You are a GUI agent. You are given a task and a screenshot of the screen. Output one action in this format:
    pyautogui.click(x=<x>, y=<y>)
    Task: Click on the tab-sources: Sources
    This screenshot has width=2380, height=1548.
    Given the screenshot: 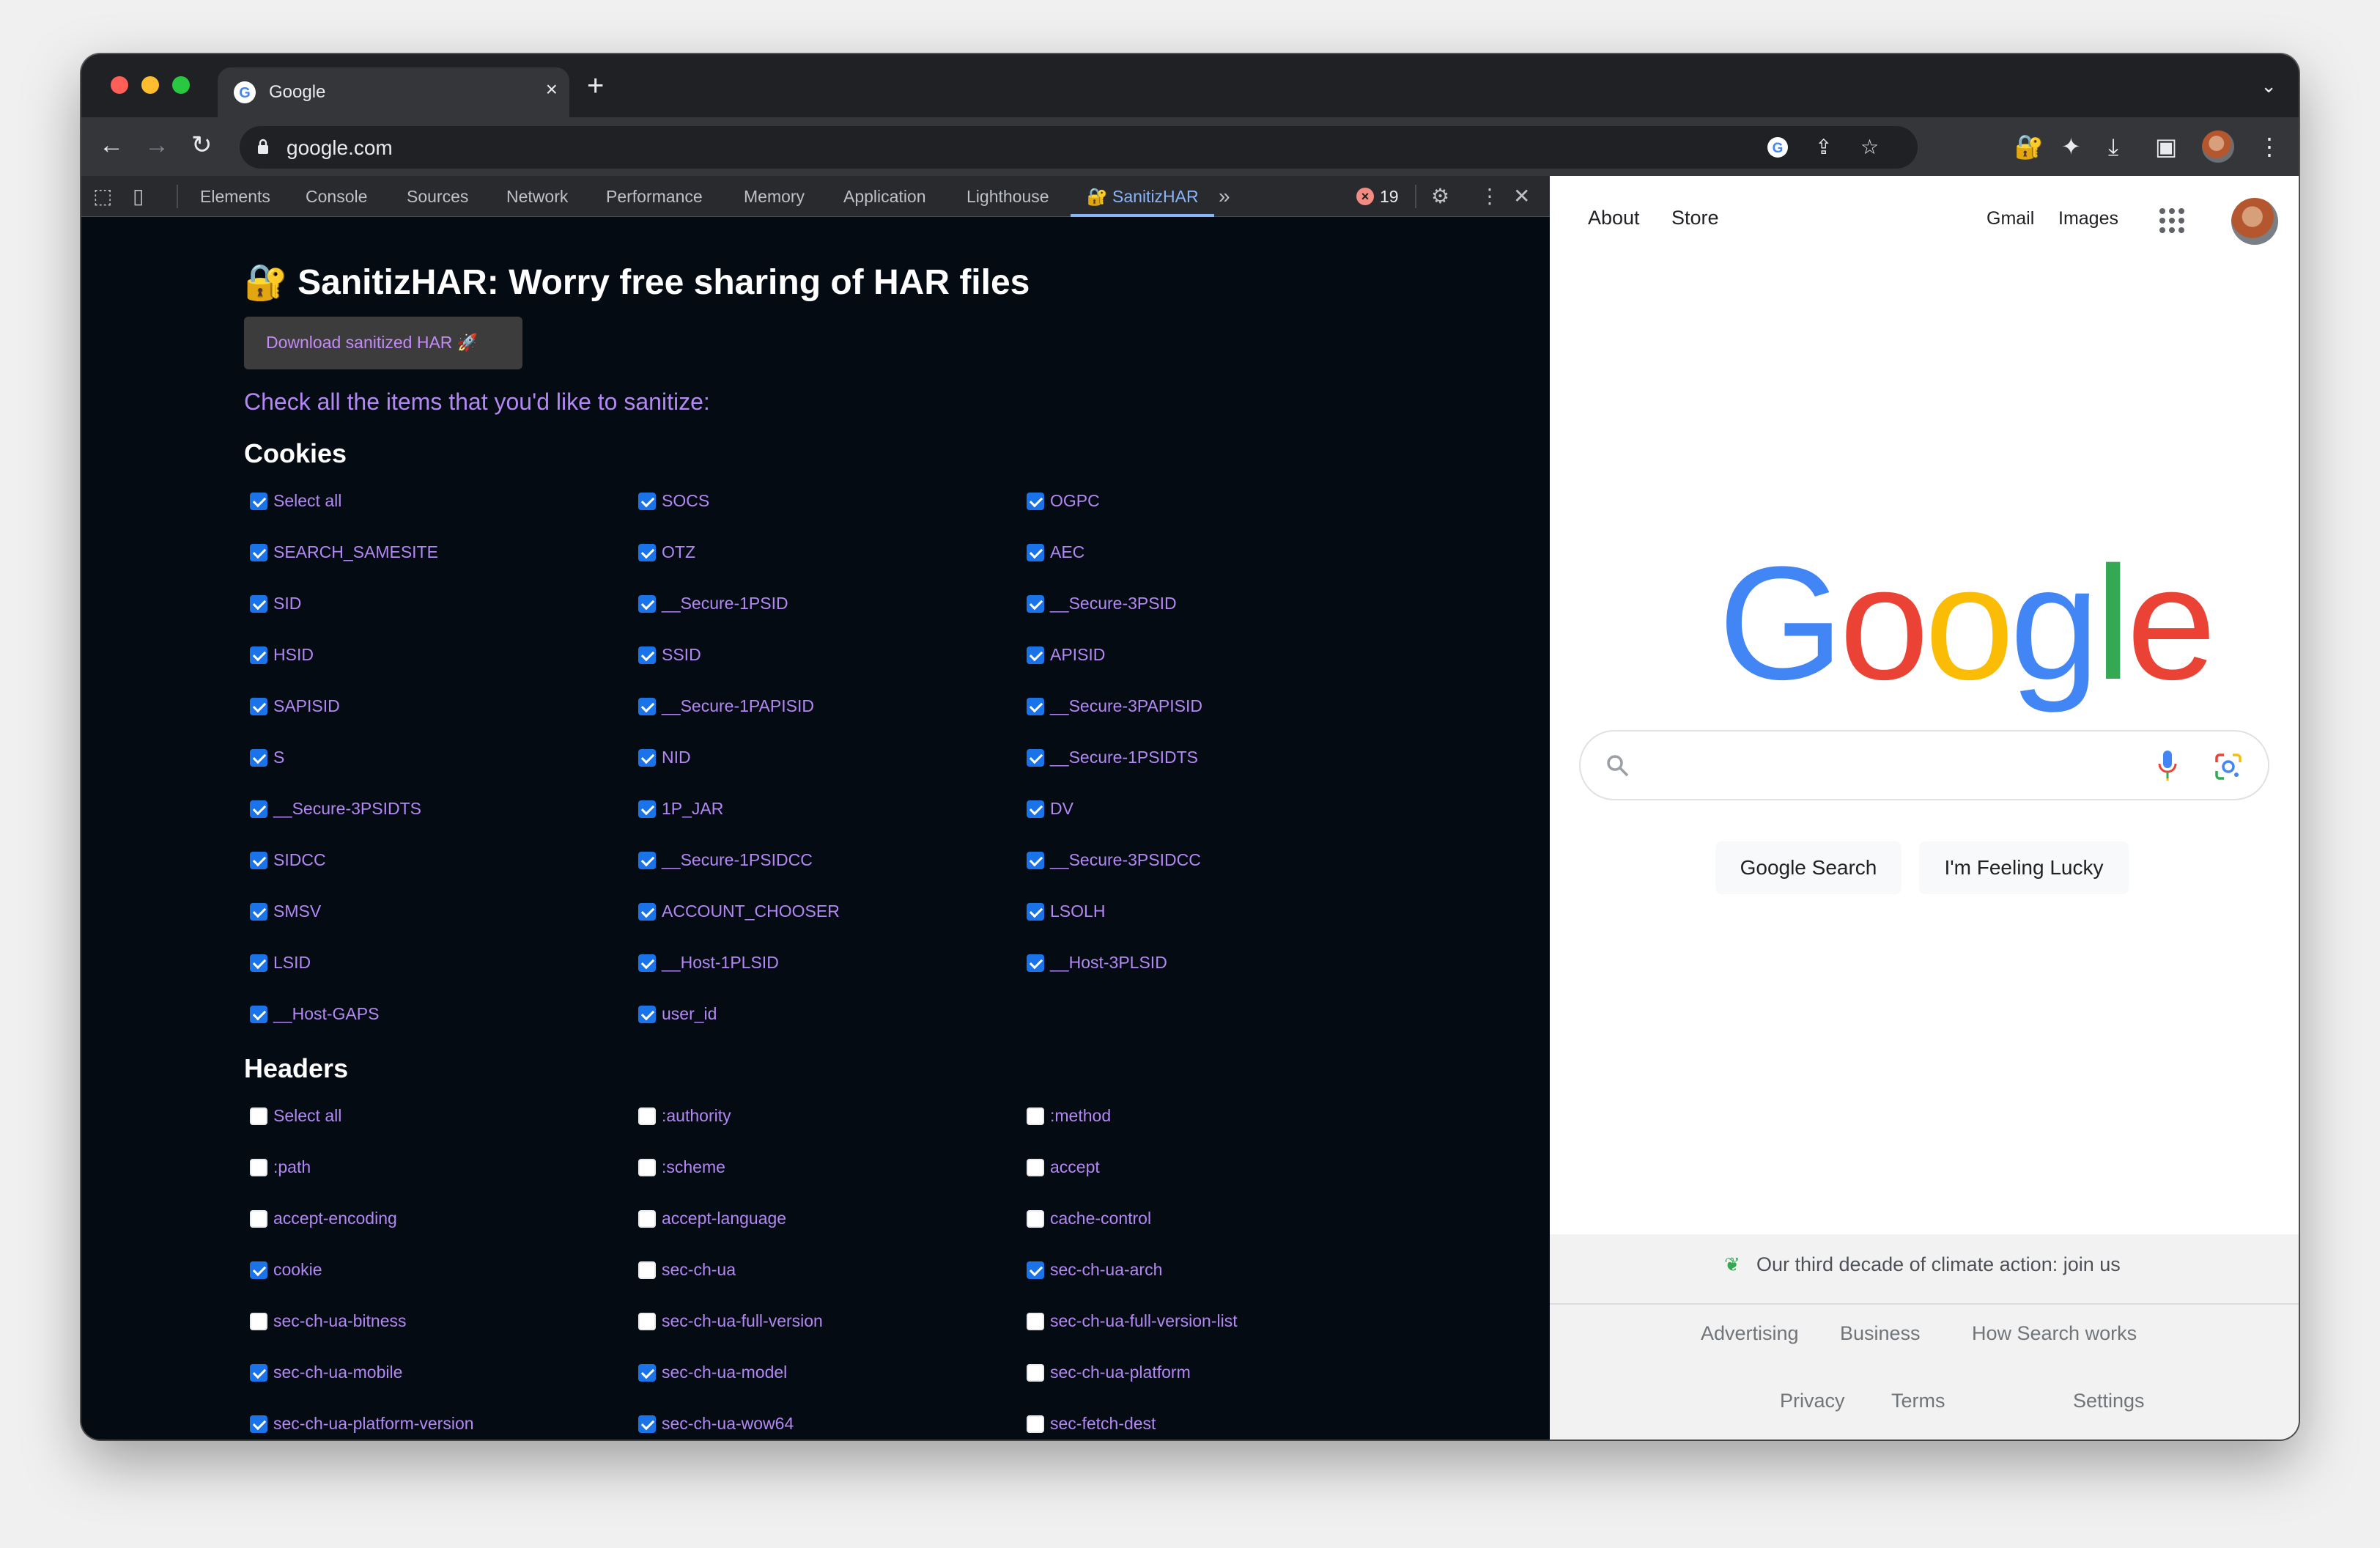 What is the action you would take?
    pyautogui.click(x=437, y=197)
    